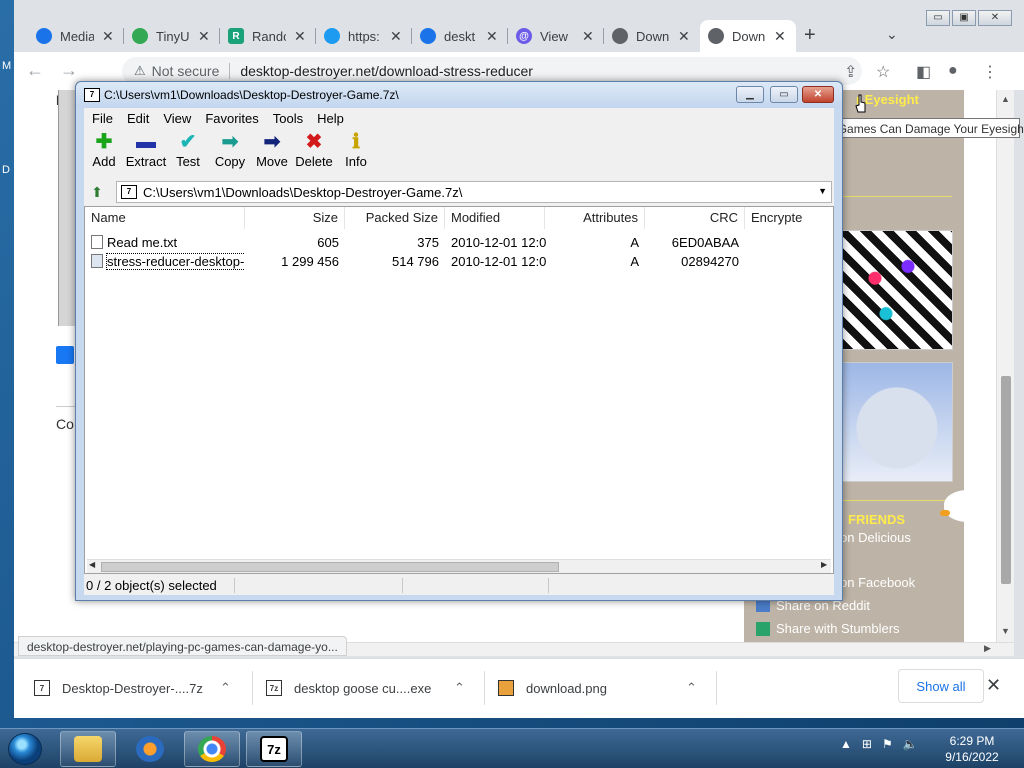  I want to click on extract-button: ▬ Extract, so click(146, 149).